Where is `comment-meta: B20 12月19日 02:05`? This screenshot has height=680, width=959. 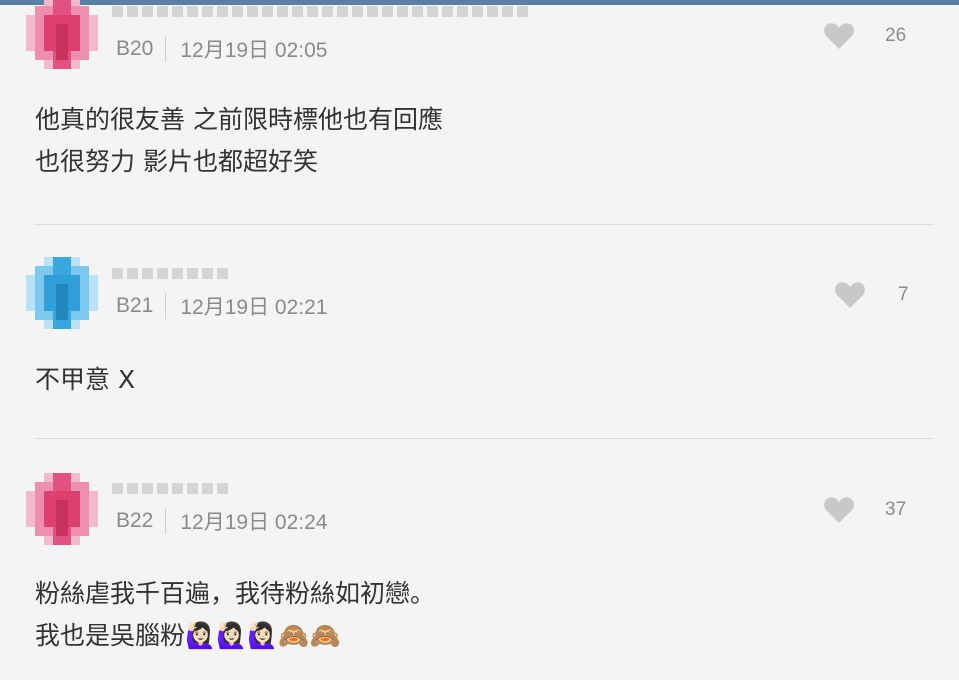
comment-meta: B20 12月19日 02:05 is located at coordinates (221, 49).